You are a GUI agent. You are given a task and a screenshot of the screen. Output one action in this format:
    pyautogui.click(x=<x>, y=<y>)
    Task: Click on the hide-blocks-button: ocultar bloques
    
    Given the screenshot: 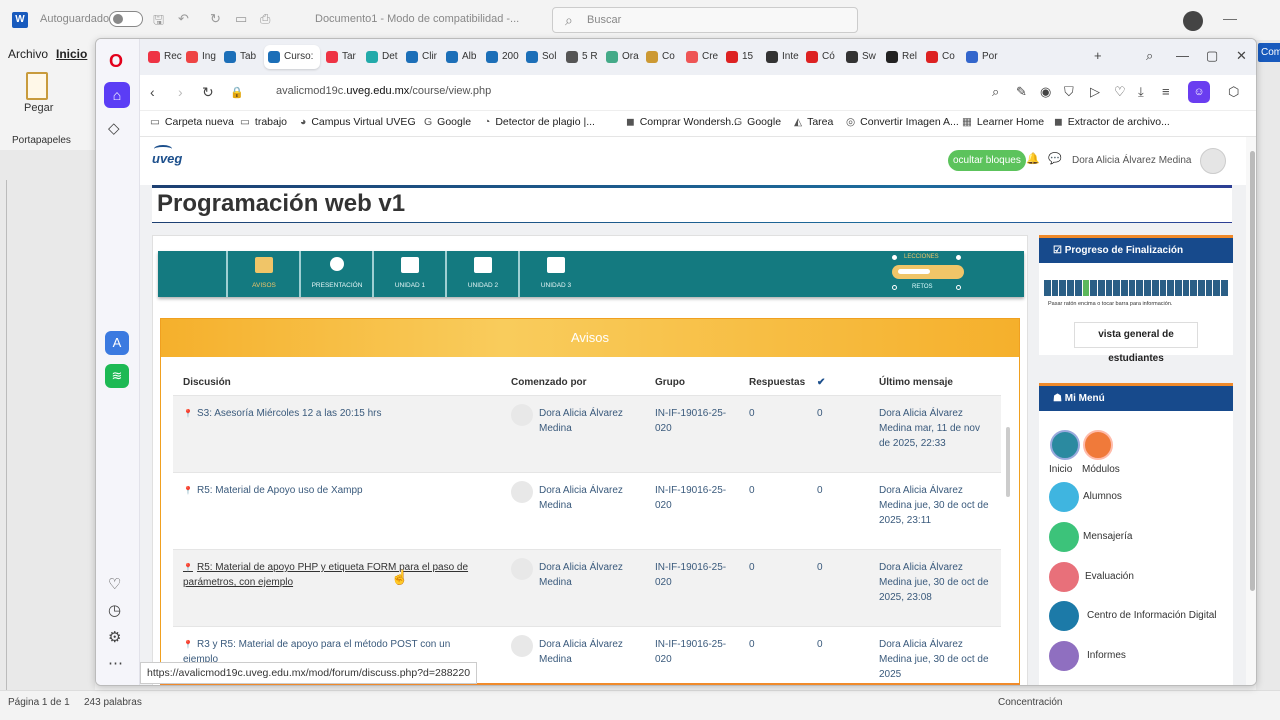 What is the action you would take?
    pyautogui.click(x=987, y=160)
    